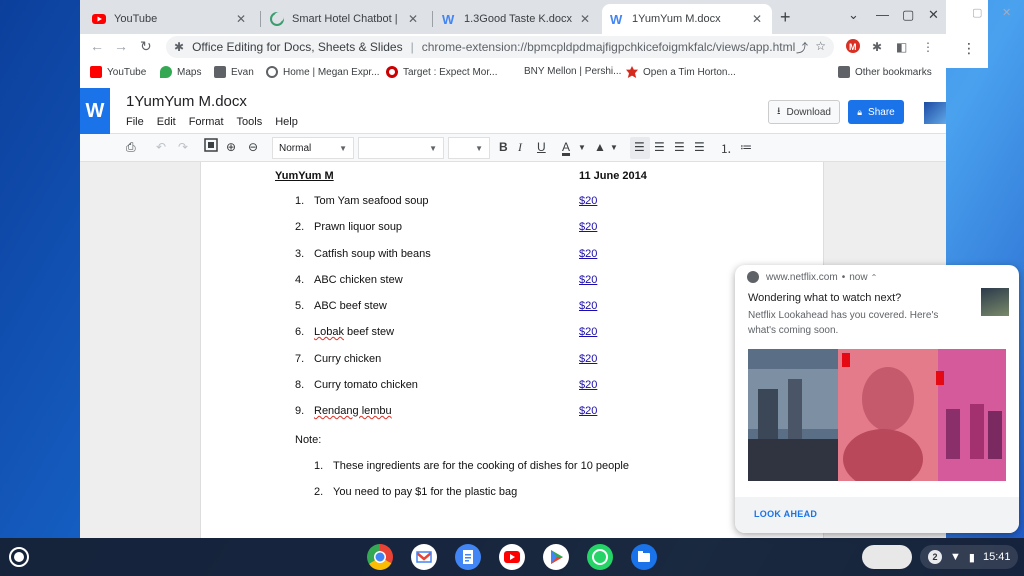 The width and height of the screenshot is (1024, 576). I want to click on forward-icon: →, so click(121, 46).